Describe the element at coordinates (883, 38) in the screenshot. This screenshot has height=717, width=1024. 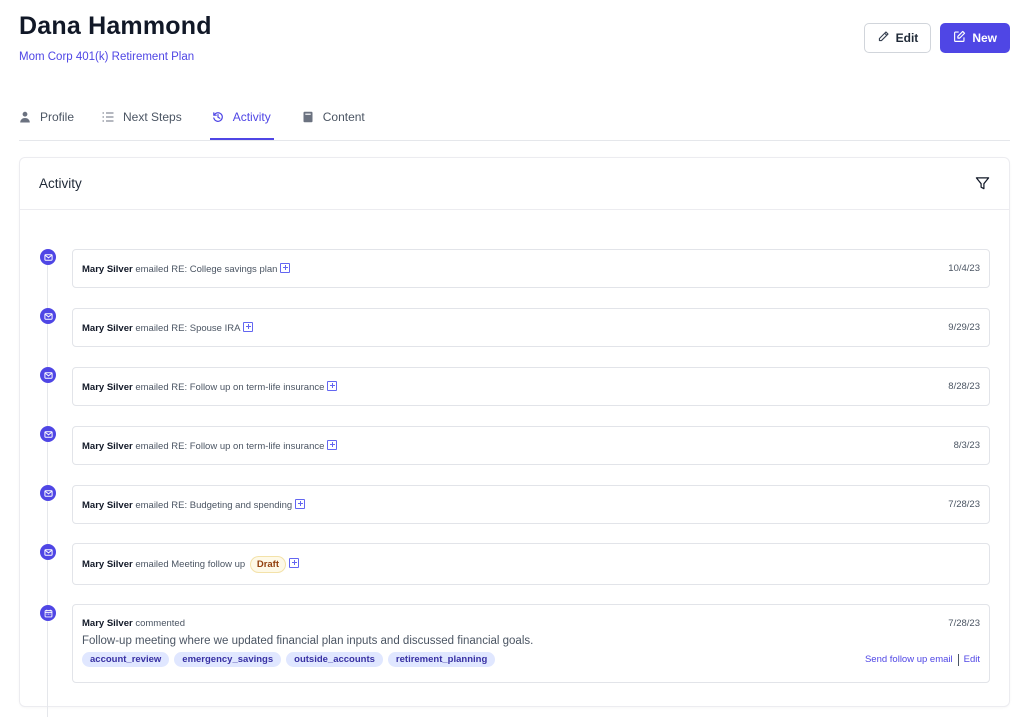
I see `pencil-icon` at that location.